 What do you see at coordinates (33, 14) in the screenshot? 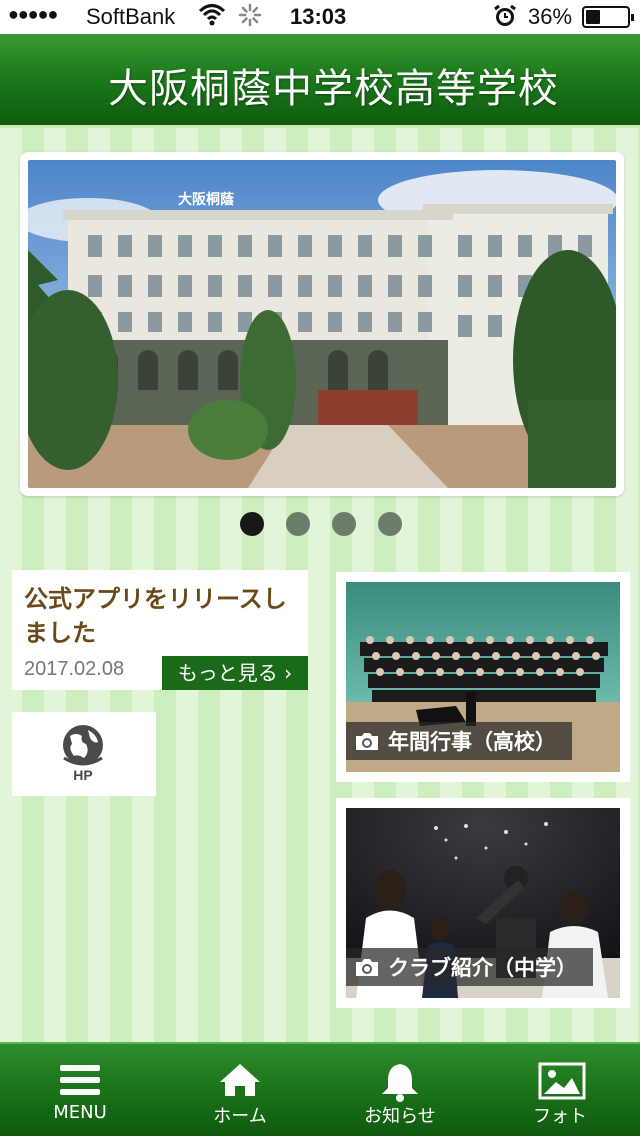
I see `signal-strength-icon: ●●●●●` at bounding box center [33, 14].